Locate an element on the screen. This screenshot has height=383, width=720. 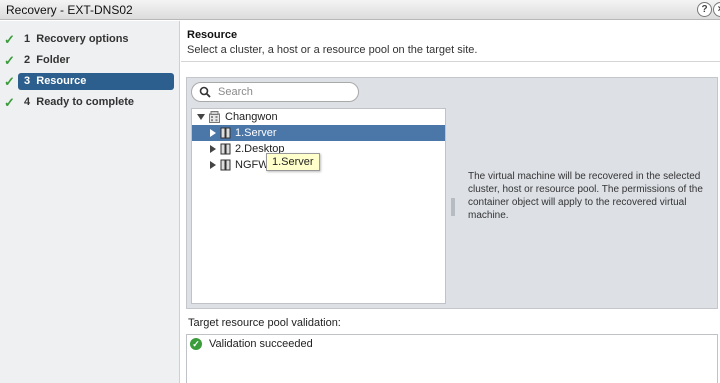
help-icon: ? is located at coordinates (704, 9).